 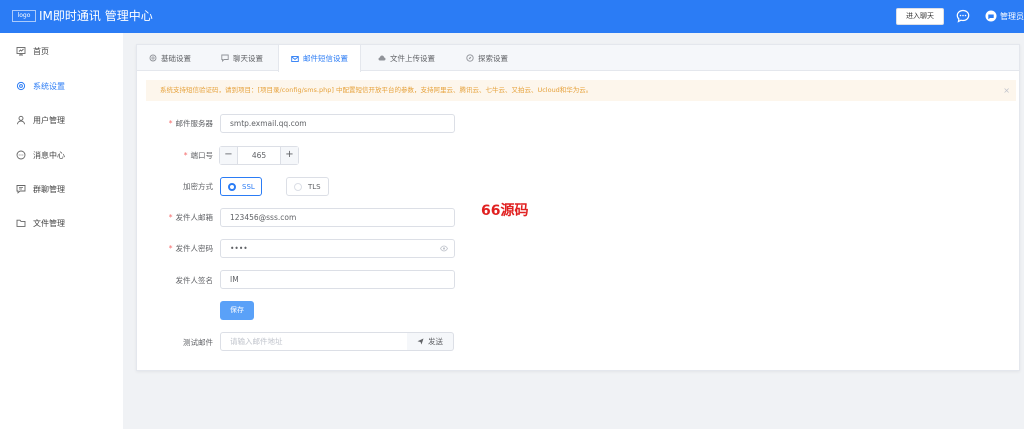 What do you see at coordinates (435, 341) in the screenshot?
I see `send-label: 发送` at bounding box center [435, 341].